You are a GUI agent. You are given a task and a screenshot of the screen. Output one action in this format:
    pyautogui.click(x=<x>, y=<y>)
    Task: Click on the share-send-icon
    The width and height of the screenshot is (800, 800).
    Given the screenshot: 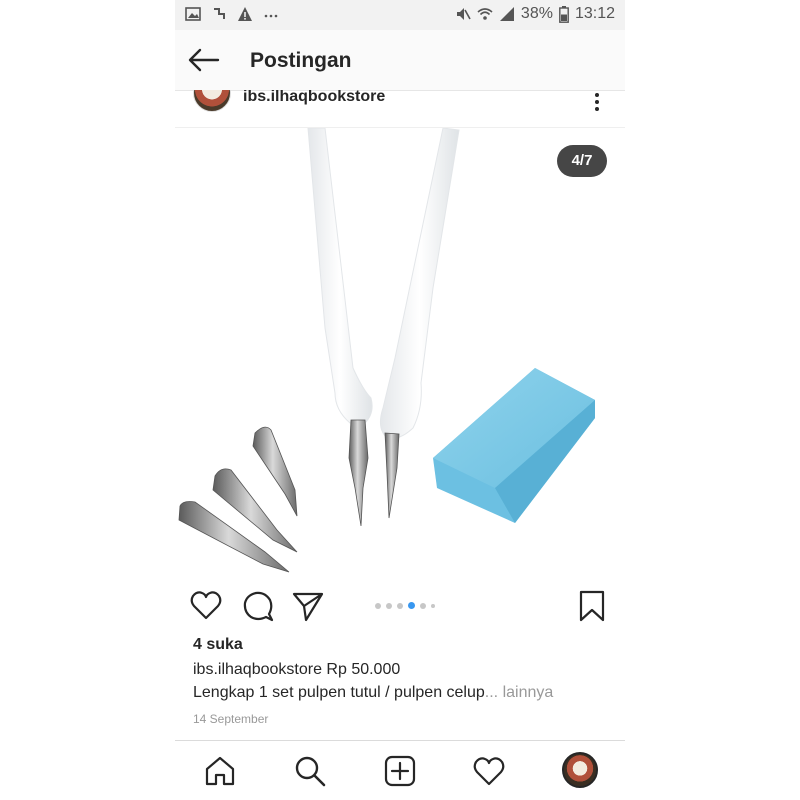 What is the action you would take?
    pyautogui.click(x=308, y=606)
    